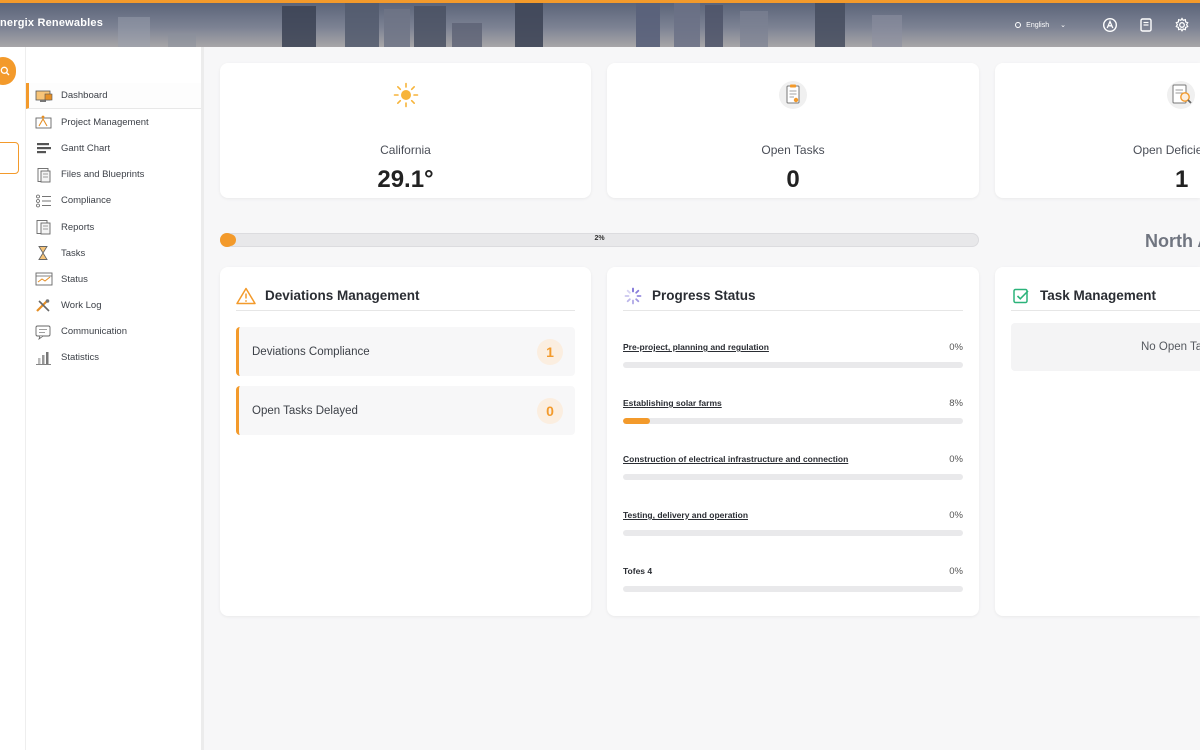 This screenshot has height=750, width=1200. What do you see at coordinates (405, 351) in the screenshot?
I see `deviation-row-compliance: Deviations Compliance 1` at bounding box center [405, 351].